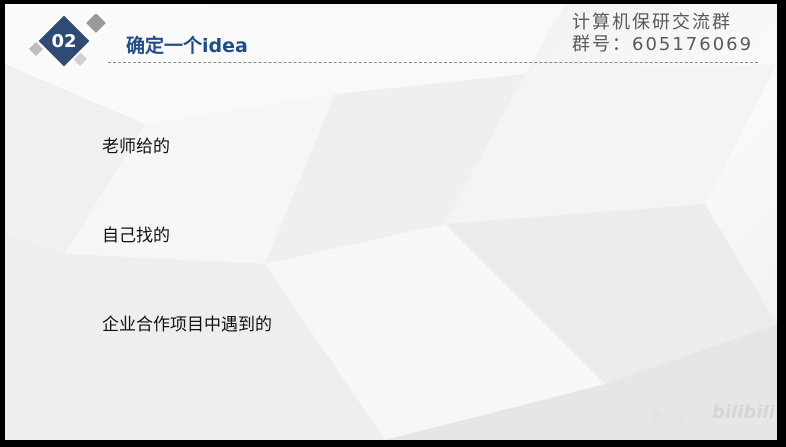 The width and height of the screenshot is (786, 447). I want to click on group-number: 群号：605176069, so click(663, 44).